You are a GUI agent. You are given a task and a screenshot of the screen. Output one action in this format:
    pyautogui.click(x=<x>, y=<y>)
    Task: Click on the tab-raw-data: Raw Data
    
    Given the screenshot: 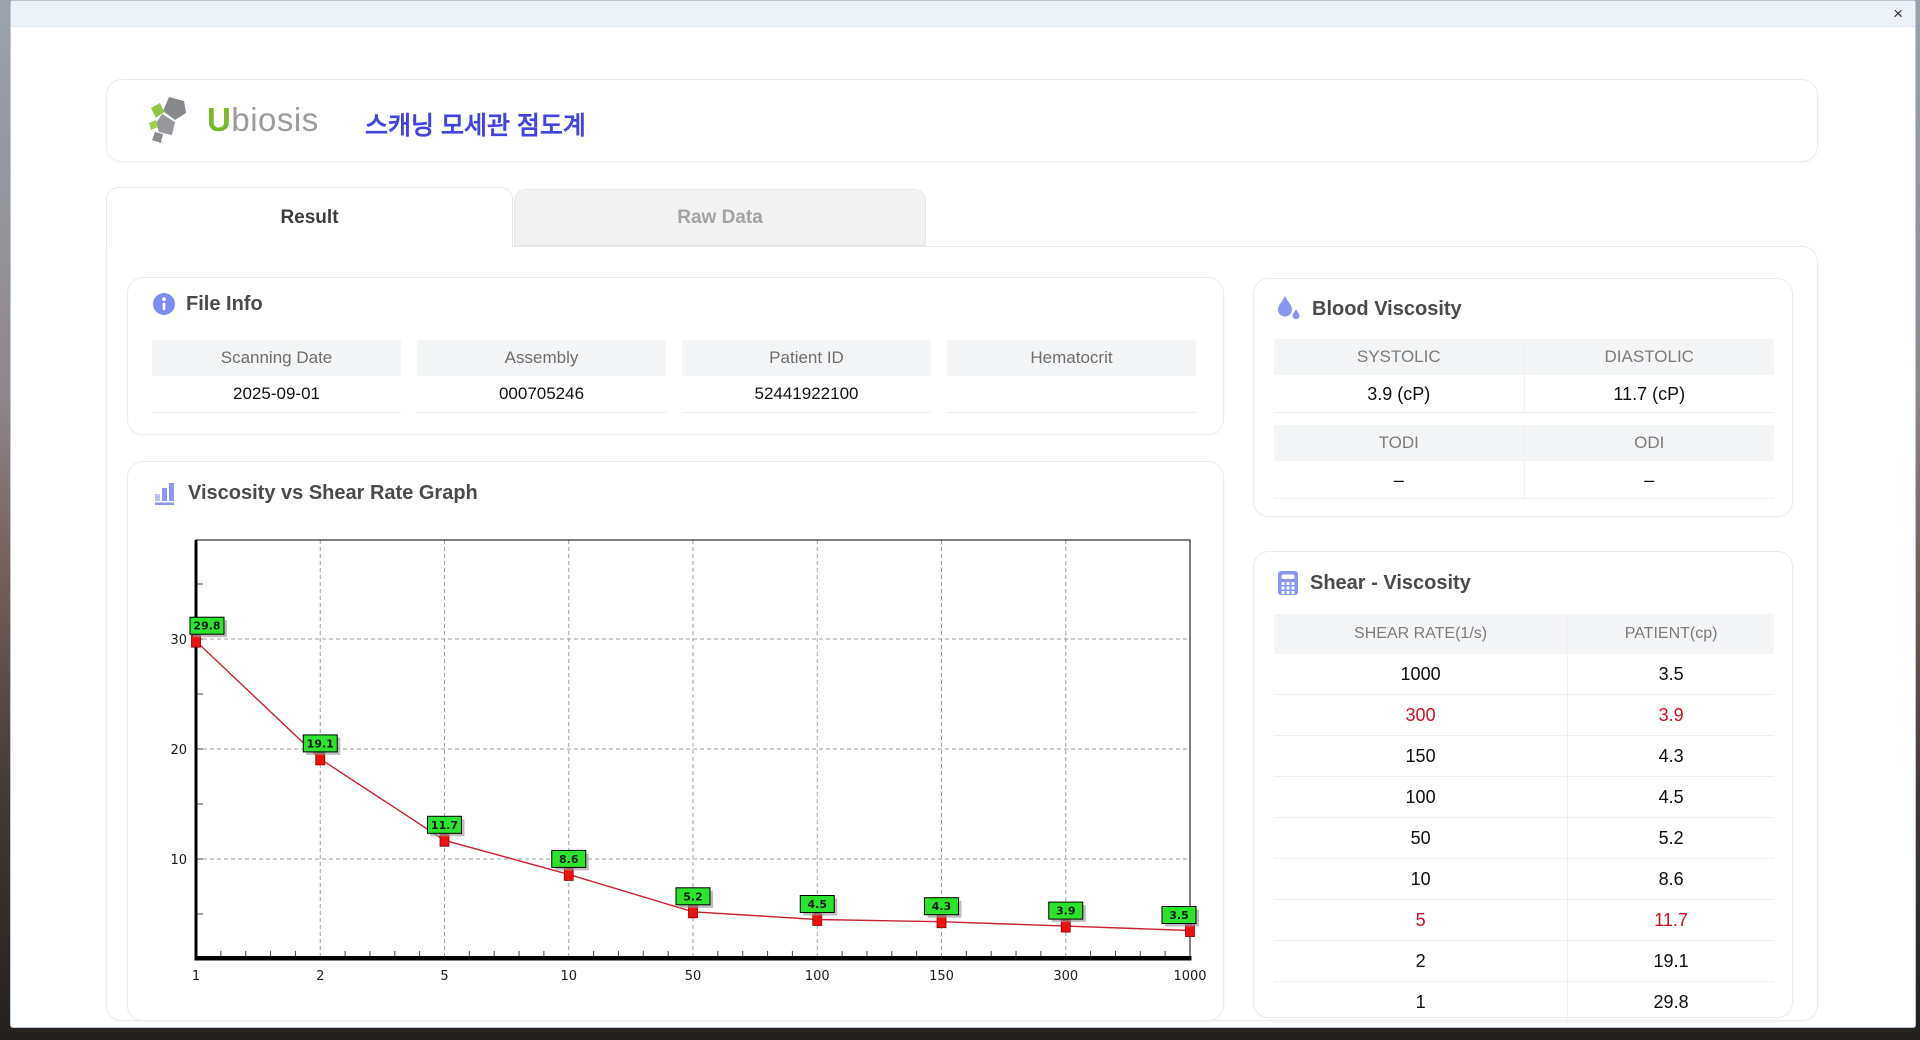 What is the action you would take?
    pyautogui.click(x=720, y=217)
    